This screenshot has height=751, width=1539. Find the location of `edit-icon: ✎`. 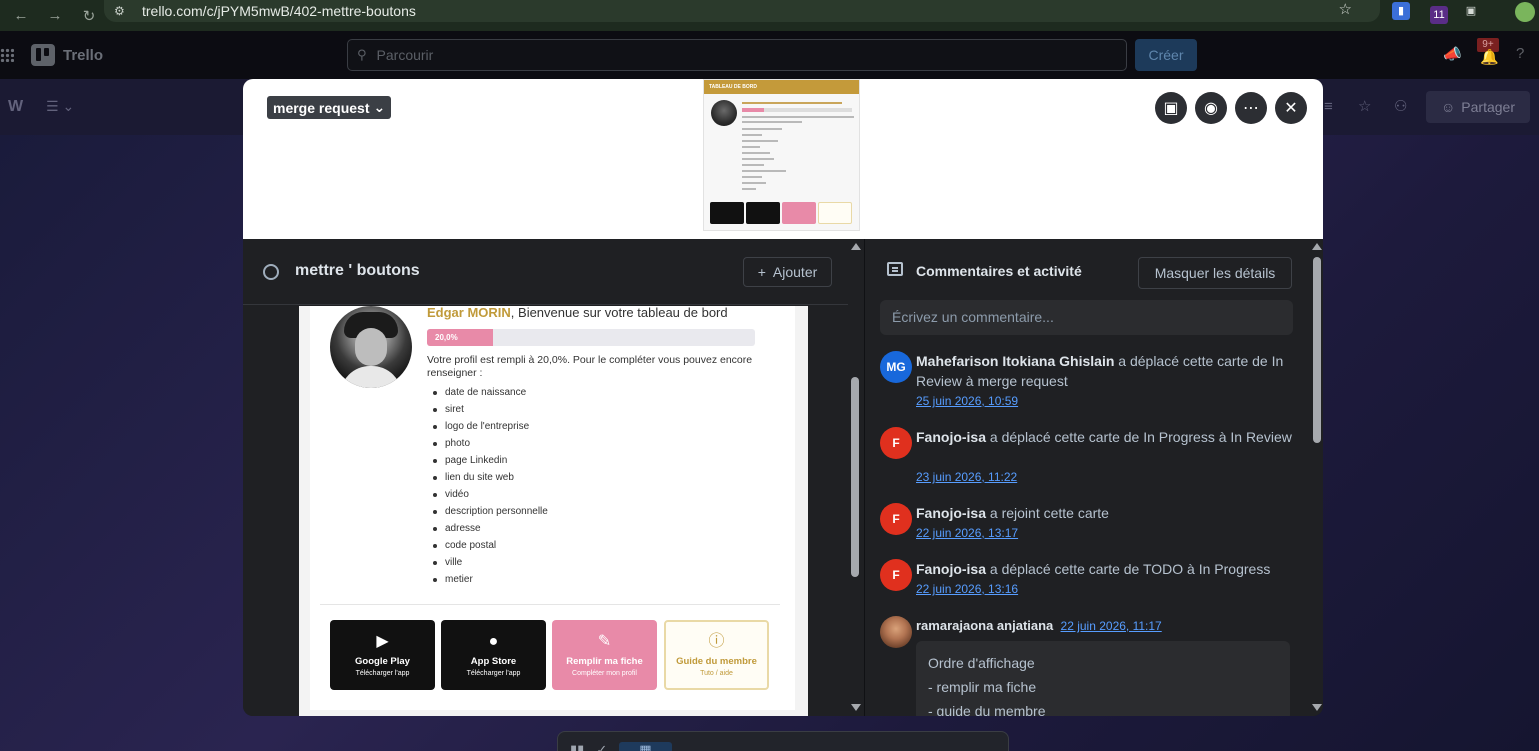

edit-icon: ✎ is located at coordinates (604, 641).